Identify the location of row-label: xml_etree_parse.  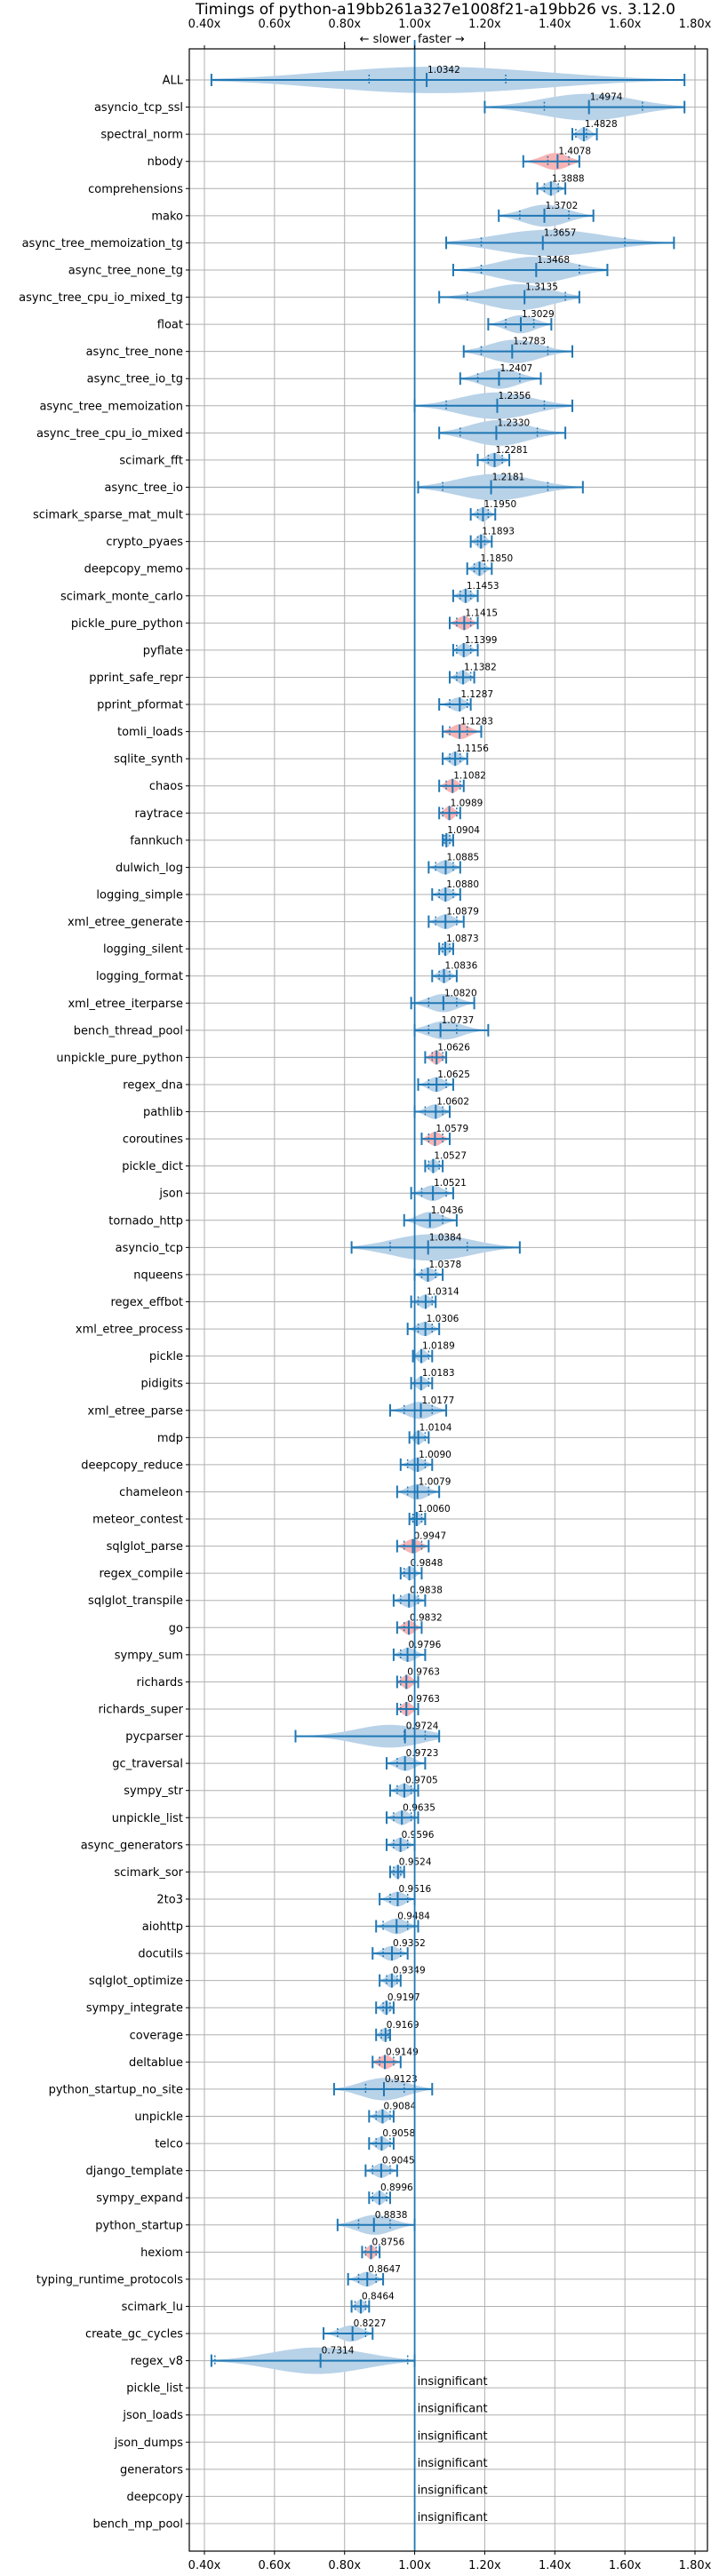
(135, 1411).